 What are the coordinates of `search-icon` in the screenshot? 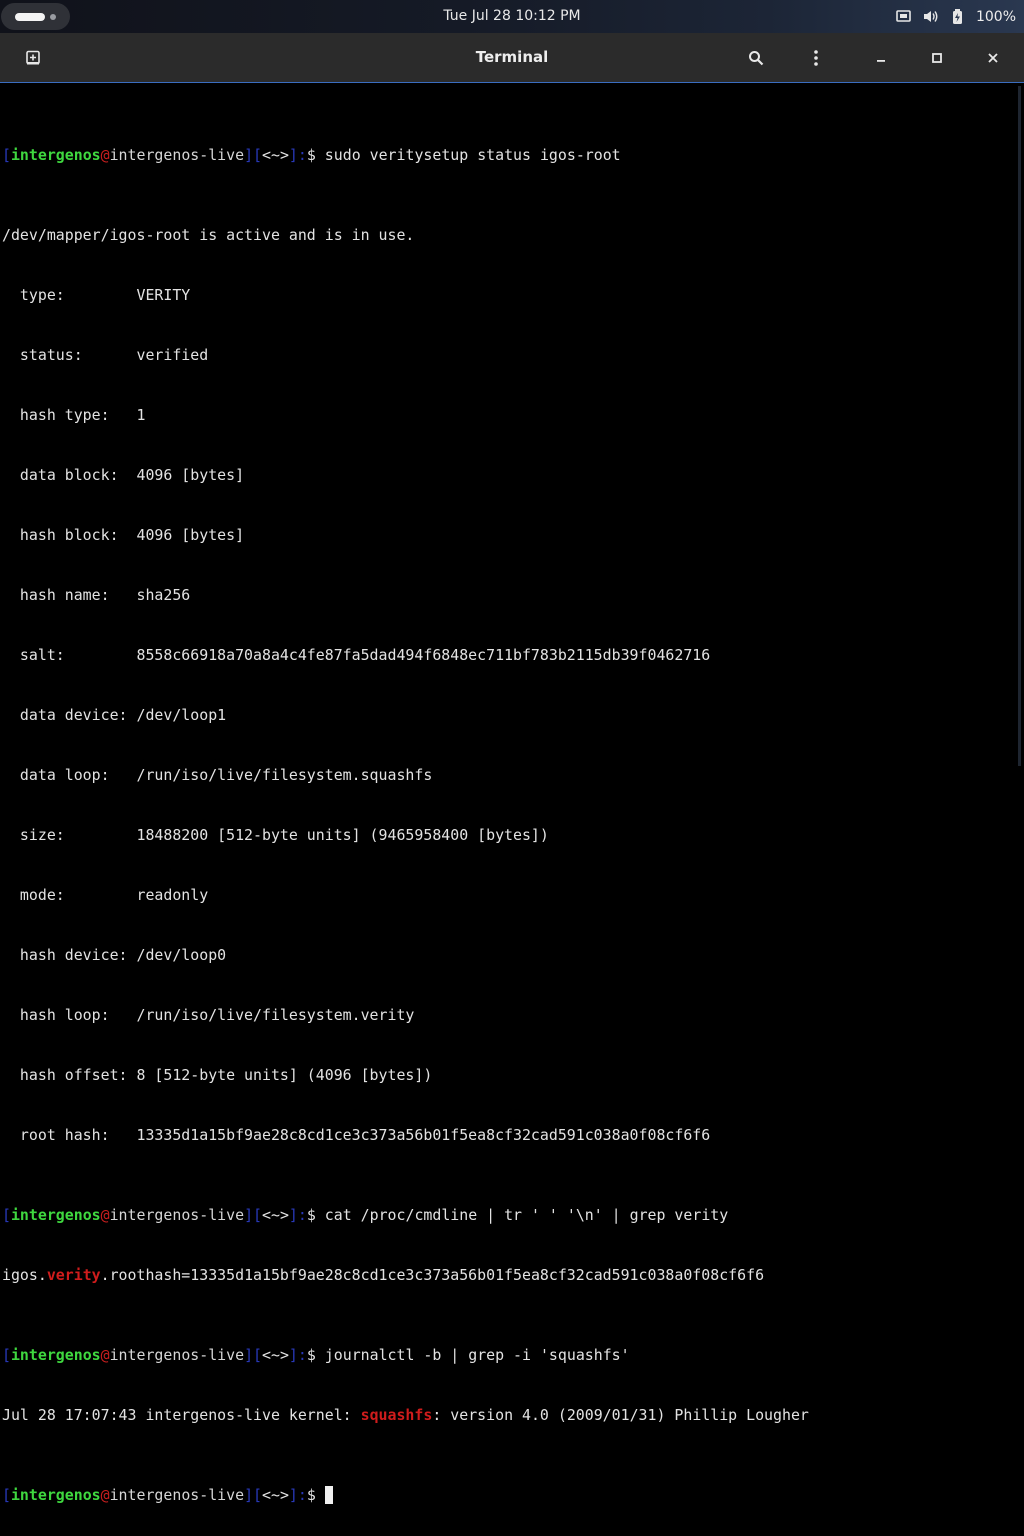 It's located at (756, 58).